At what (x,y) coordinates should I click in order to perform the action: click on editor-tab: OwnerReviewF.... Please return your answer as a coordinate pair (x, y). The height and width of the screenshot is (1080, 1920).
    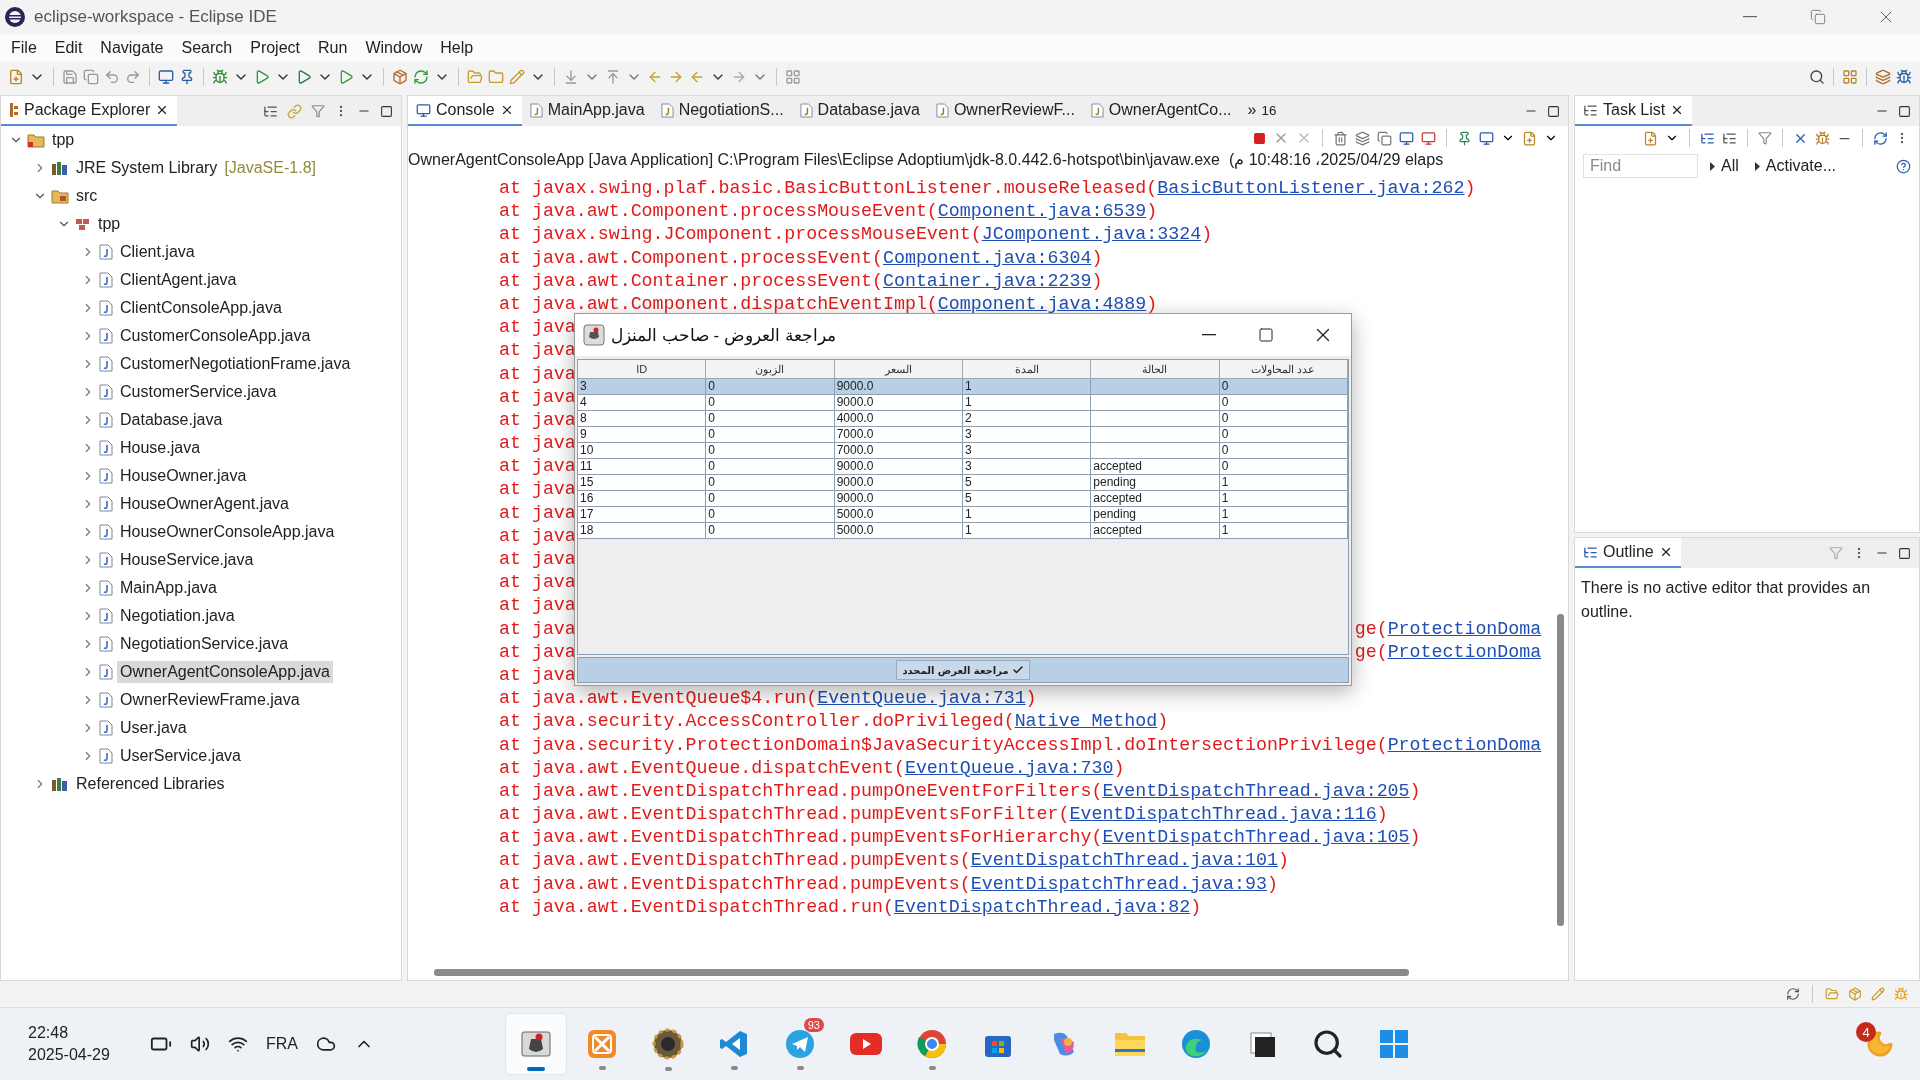
    Looking at the image, I should click on (1005, 111).